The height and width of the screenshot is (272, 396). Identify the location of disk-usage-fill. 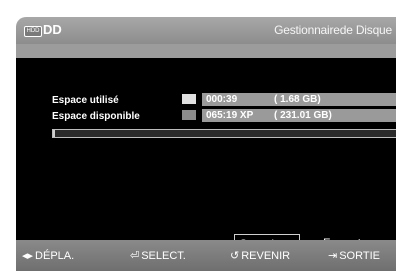
(54, 133).